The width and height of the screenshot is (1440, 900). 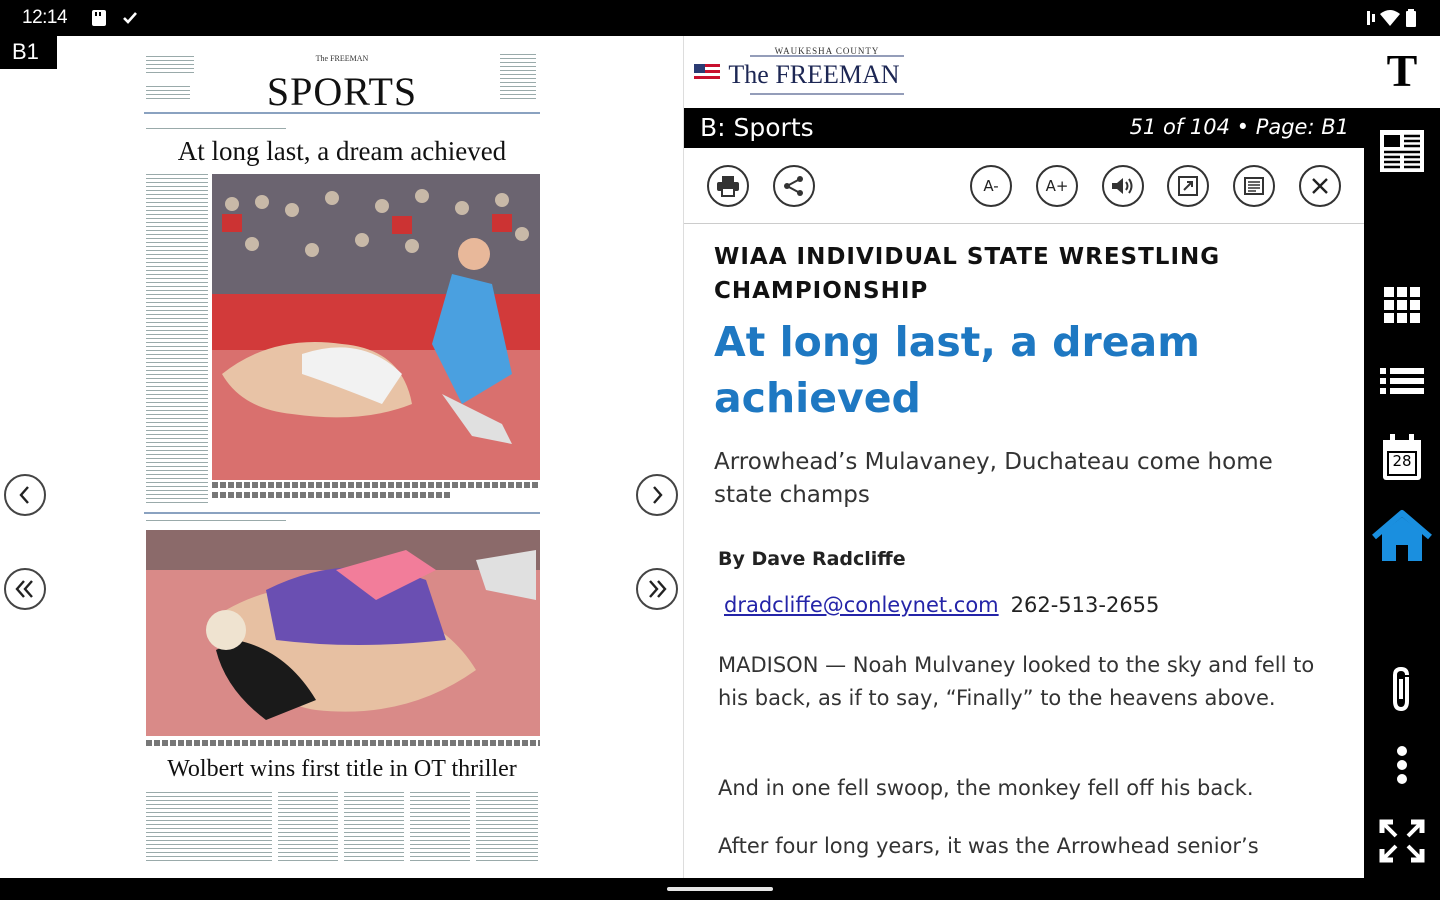 What do you see at coordinates (1371, 18) in the screenshot?
I see `vibrate-icon` at bounding box center [1371, 18].